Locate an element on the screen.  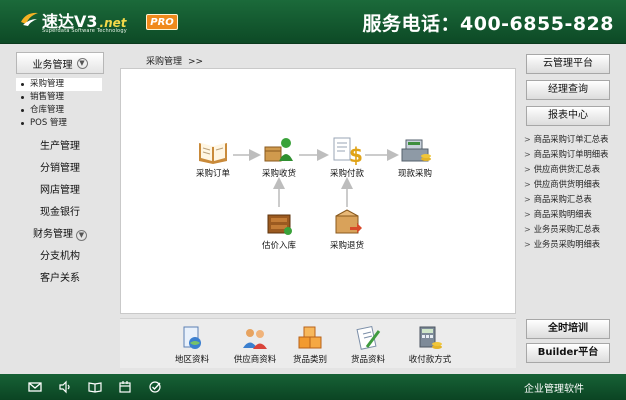
sidebar-item-label: 财务管理 is located at coordinates (53, 234).